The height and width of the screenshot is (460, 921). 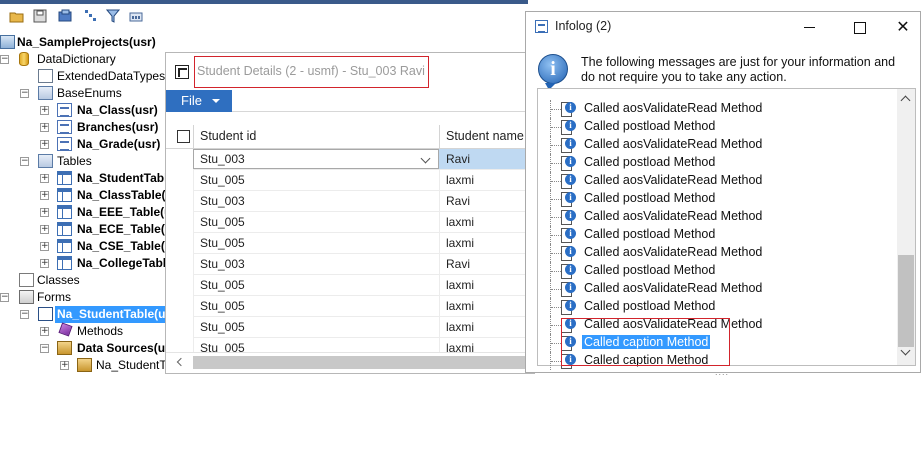 I want to click on filter-icon, so click(x=113, y=16).